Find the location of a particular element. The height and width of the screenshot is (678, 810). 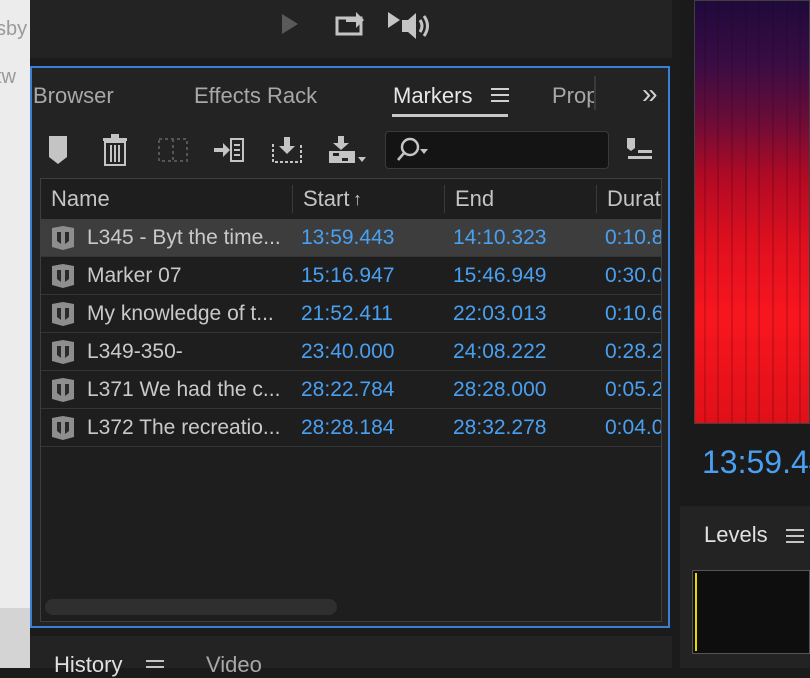

tab-properties: Prop is located at coordinates (573, 96).